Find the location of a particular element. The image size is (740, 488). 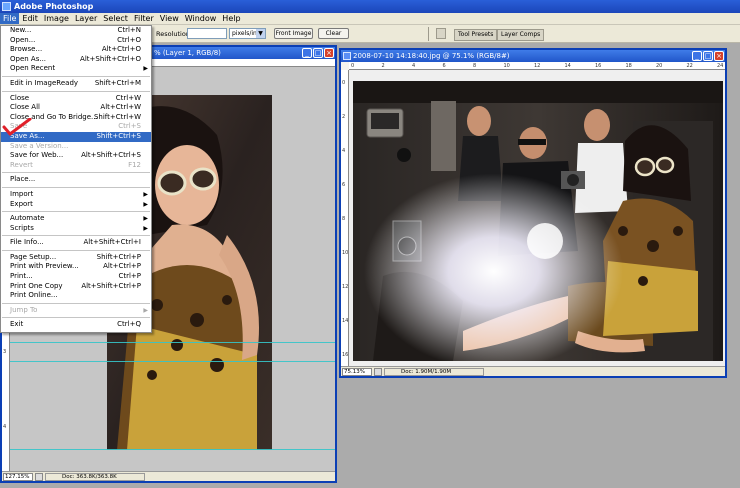

menu-item-label: Export is located at coordinates (21, 203).